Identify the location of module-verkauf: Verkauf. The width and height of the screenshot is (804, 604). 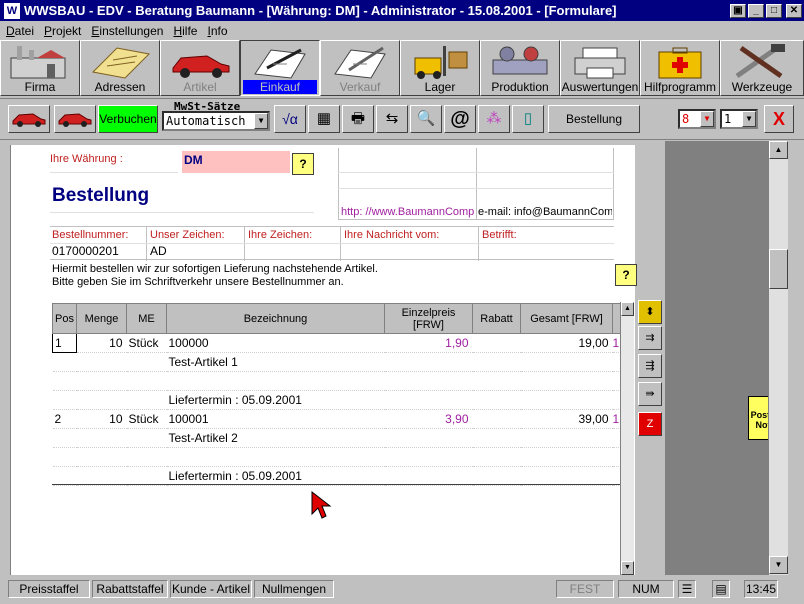
(360, 68).